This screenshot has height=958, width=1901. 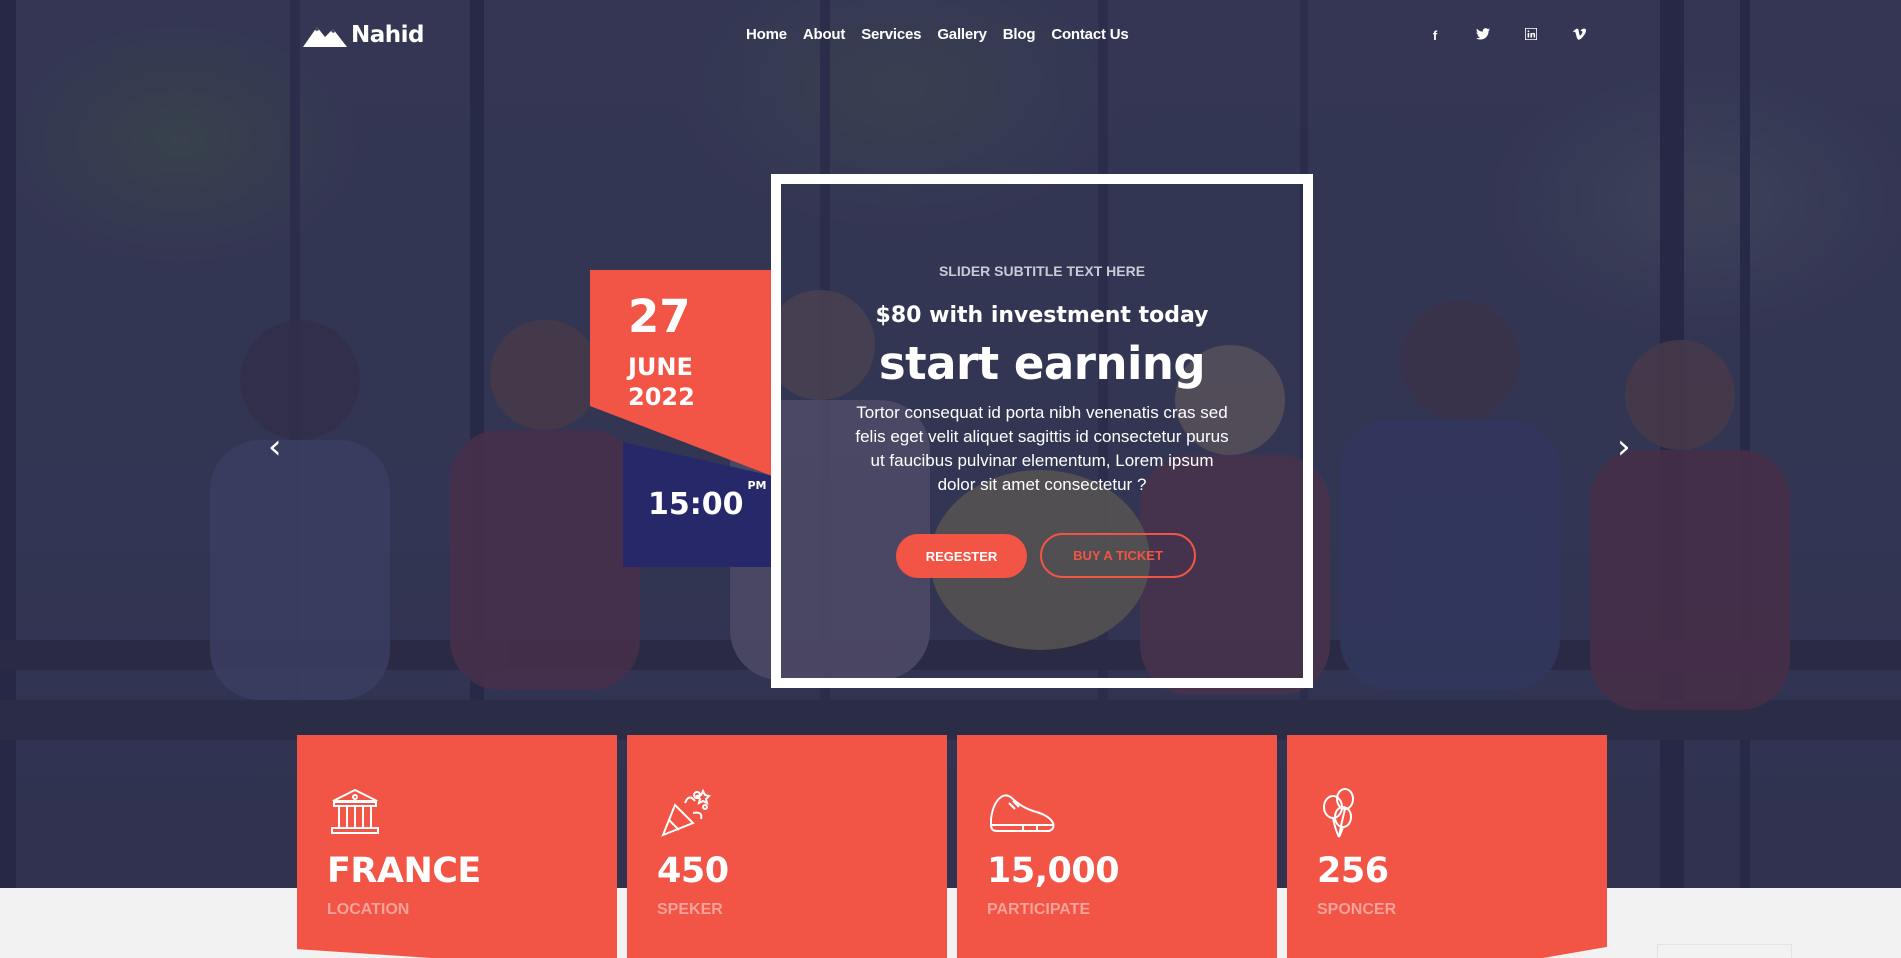 I want to click on slider-prev-arrow: ‹, so click(x=275, y=447).